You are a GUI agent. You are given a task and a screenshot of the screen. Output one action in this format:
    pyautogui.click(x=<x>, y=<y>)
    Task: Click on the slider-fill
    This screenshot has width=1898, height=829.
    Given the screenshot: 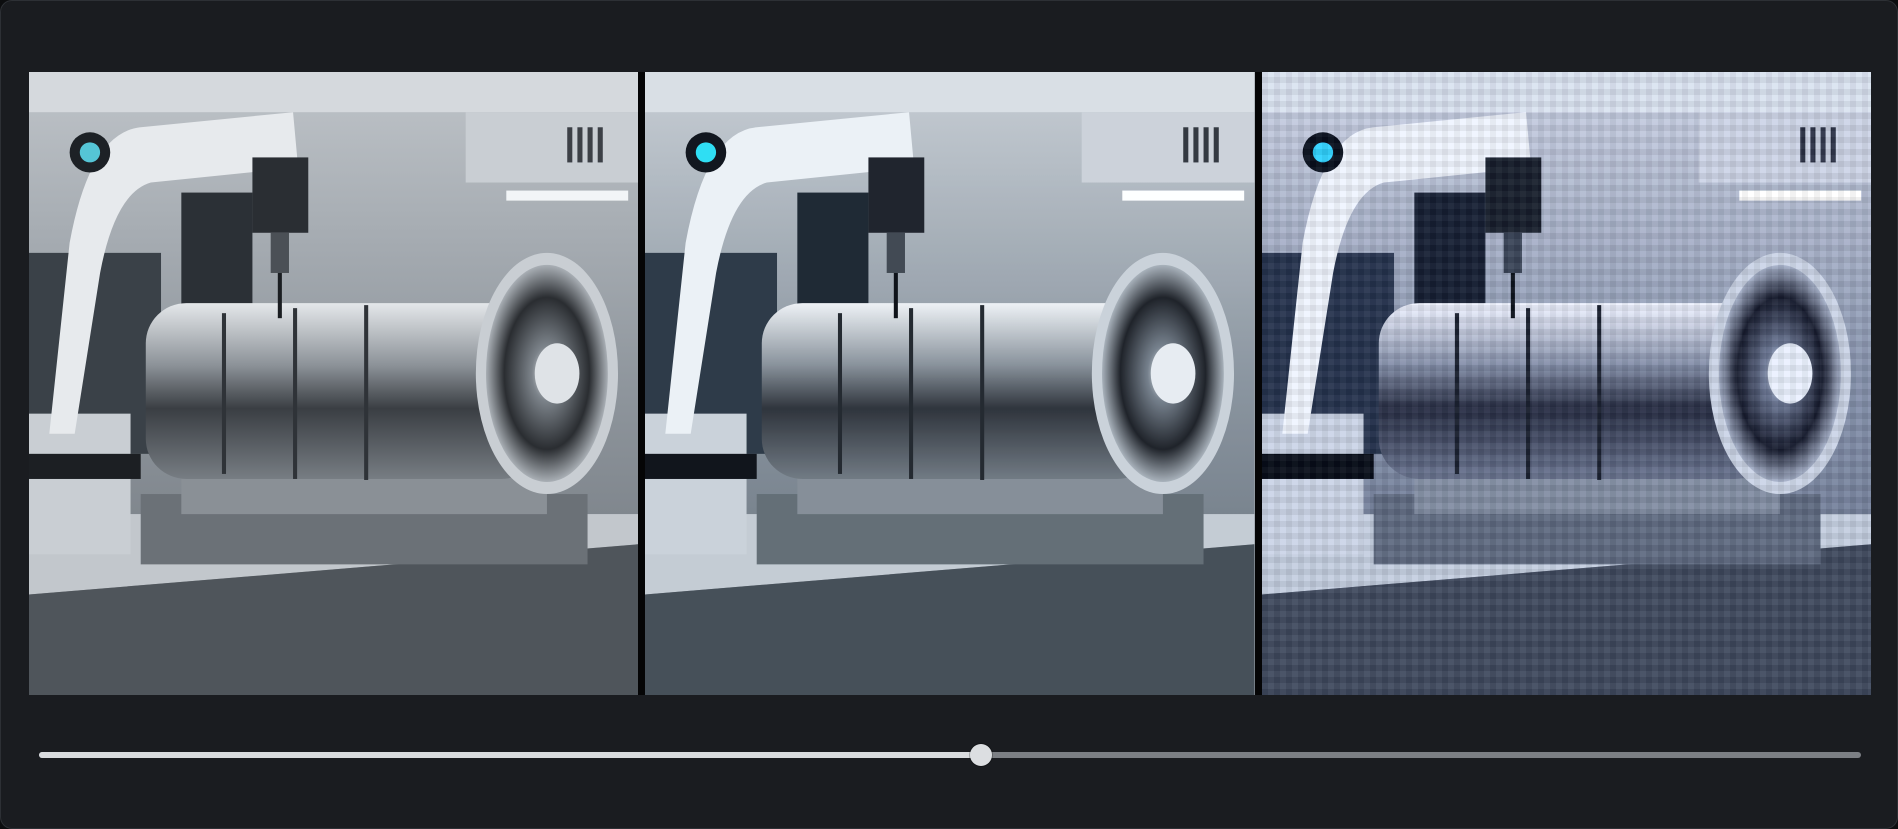 What is the action you would take?
    pyautogui.click(x=510, y=755)
    